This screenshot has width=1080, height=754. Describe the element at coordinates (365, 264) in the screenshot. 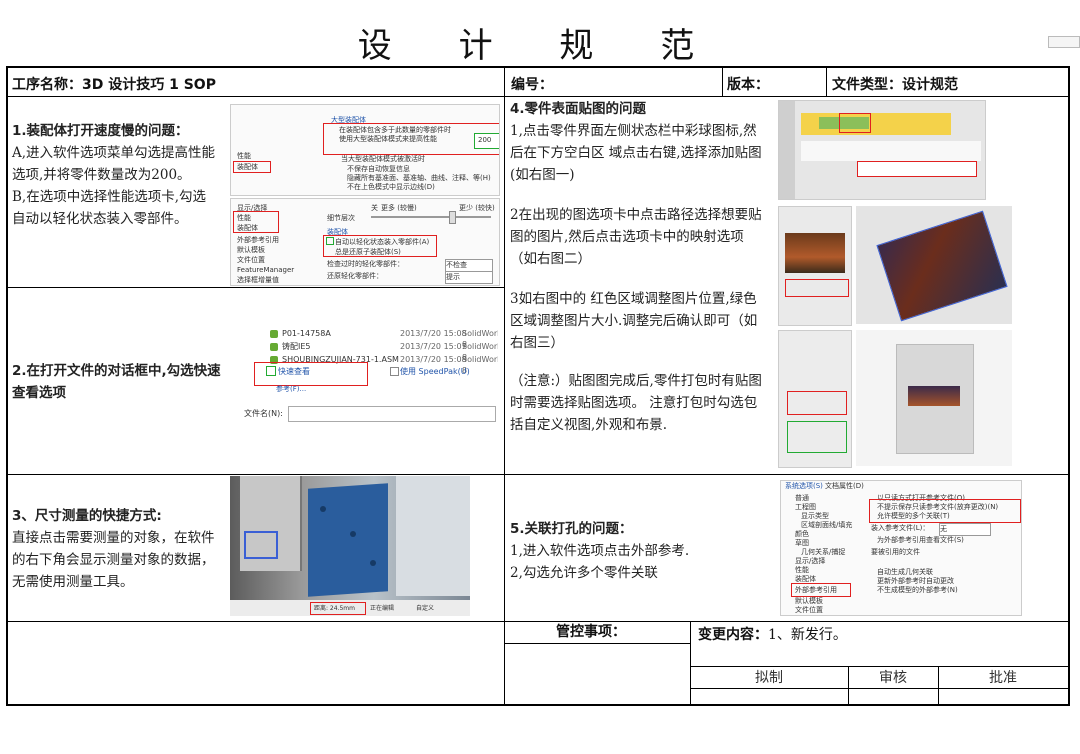

I see `shot-option: 检查过时的轻化零部件：` at that location.